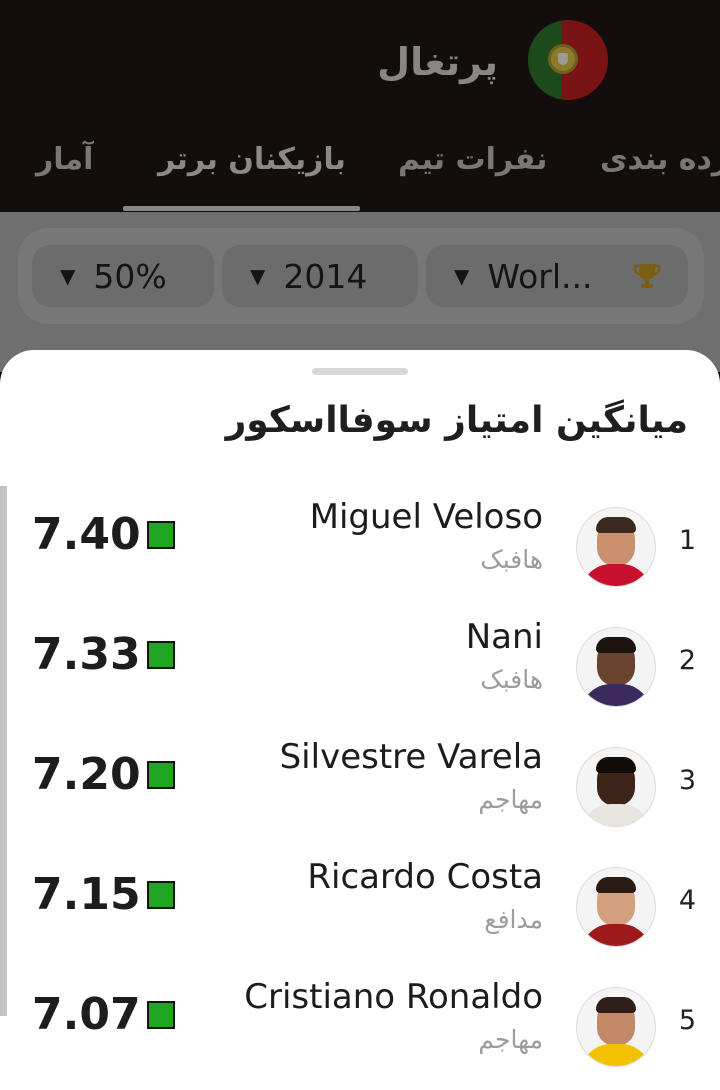 This screenshot has height=1090, width=720. I want to click on player-row: 2 Nani هافبک 7.33, so click(360, 667).